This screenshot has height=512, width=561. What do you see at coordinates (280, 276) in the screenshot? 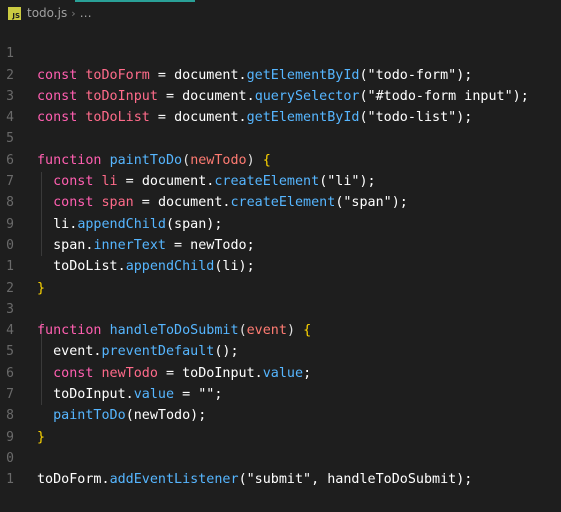
I see `code-line: 2` at bounding box center [280, 276].